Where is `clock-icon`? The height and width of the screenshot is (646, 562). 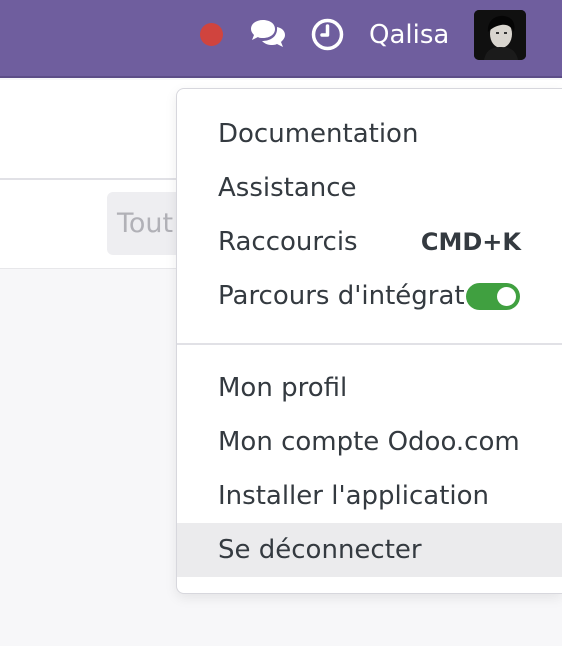 clock-icon is located at coordinates (327, 34).